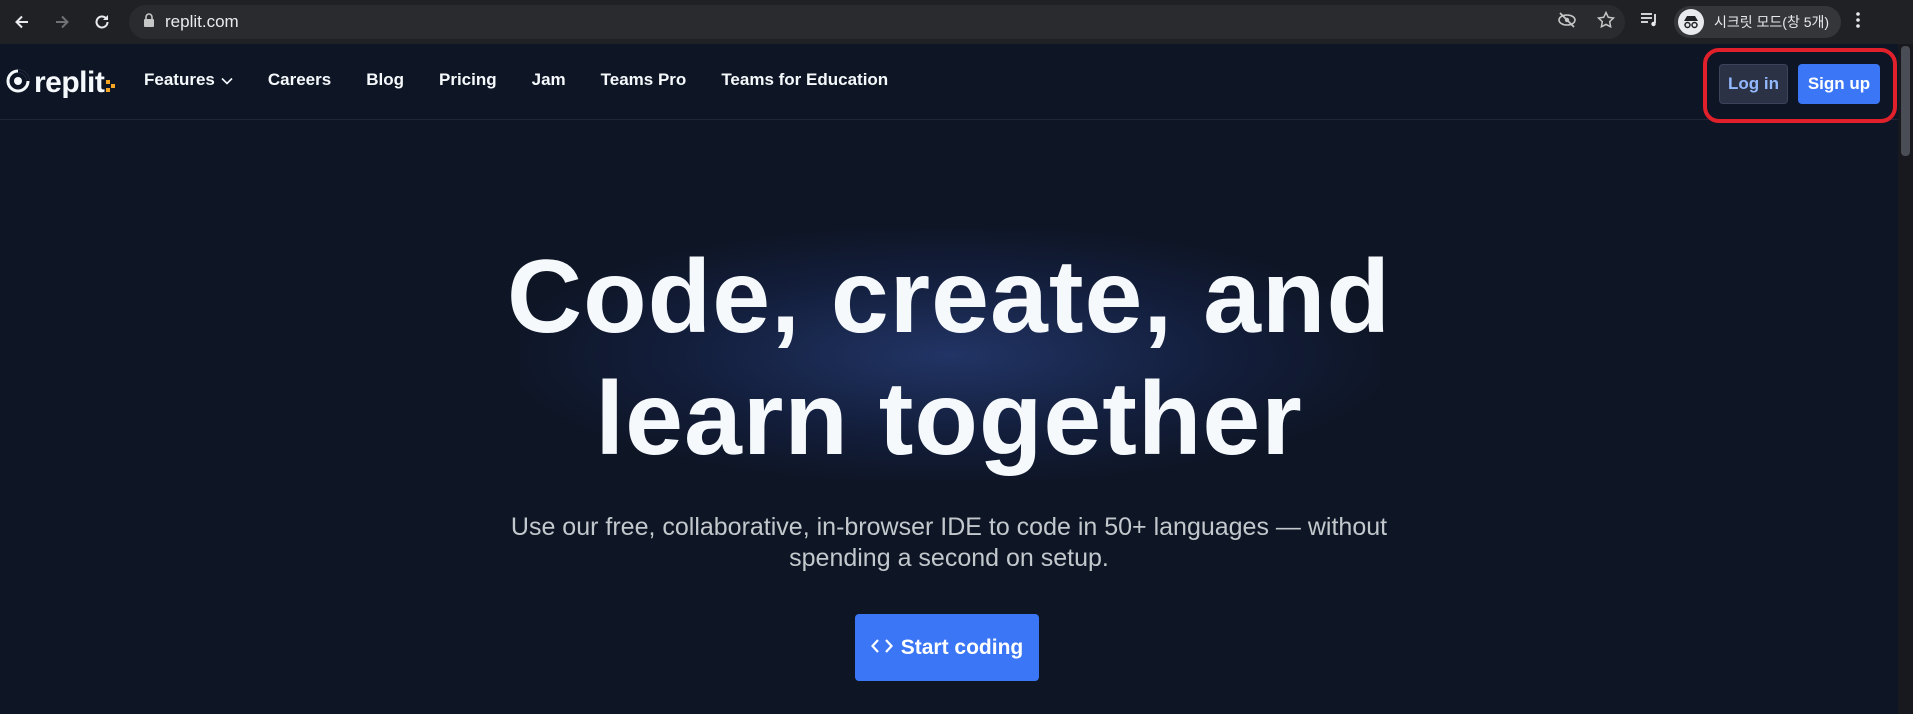  I want to click on browser-toolbar: replit.com 시크릿 모드(창 5개), so click(956, 22).